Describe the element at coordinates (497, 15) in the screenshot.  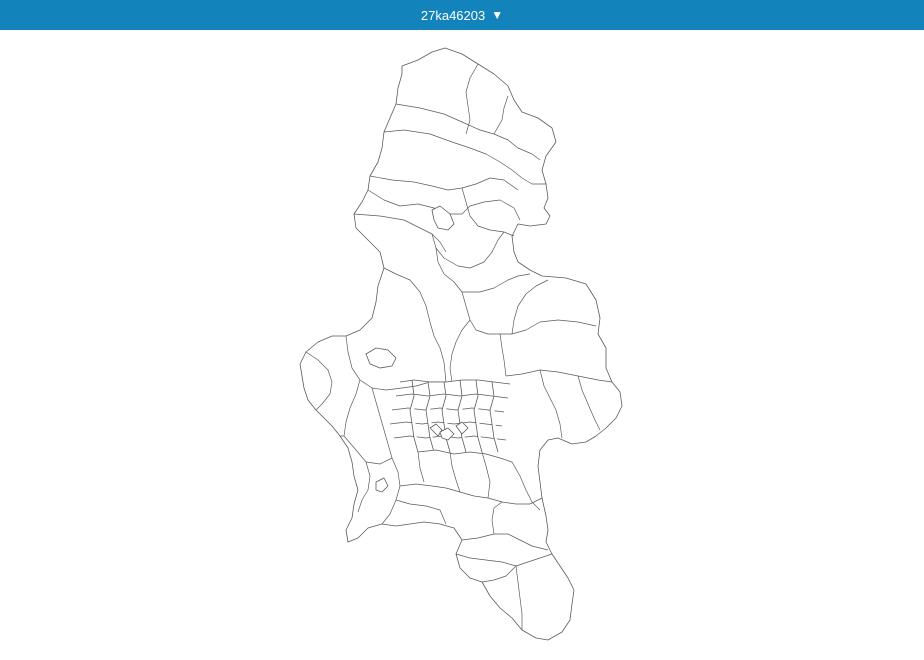
I see `triangle-down-icon: ▼` at that location.